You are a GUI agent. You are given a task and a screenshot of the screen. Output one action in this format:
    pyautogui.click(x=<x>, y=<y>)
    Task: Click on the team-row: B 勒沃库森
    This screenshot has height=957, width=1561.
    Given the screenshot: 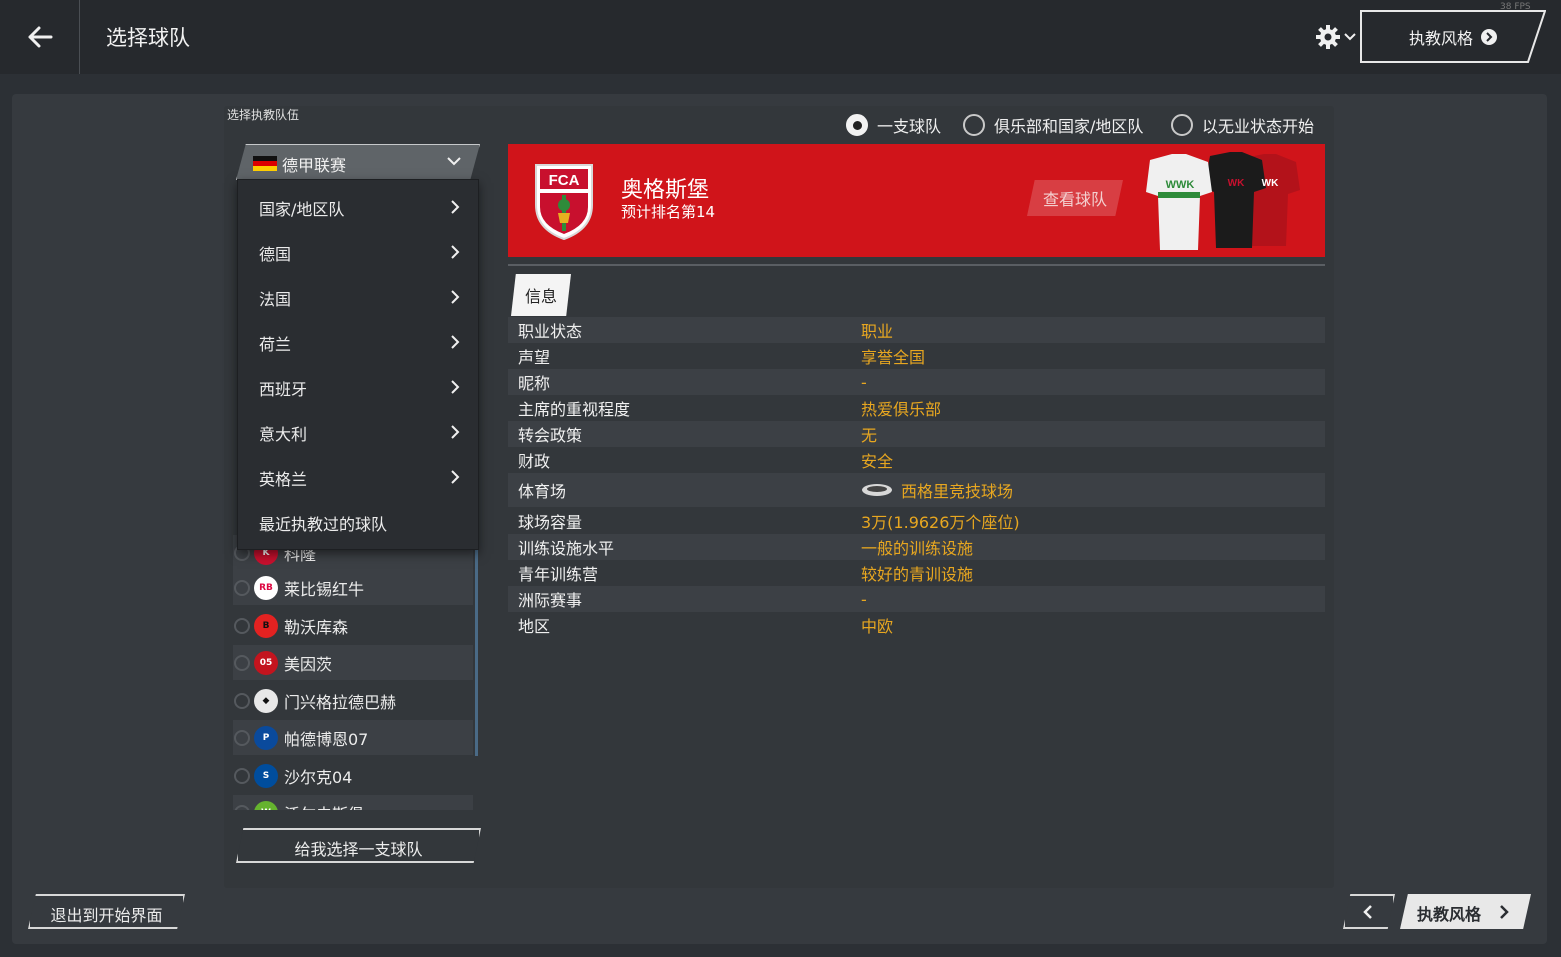 What is the action you would take?
    pyautogui.click(x=353, y=625)
    